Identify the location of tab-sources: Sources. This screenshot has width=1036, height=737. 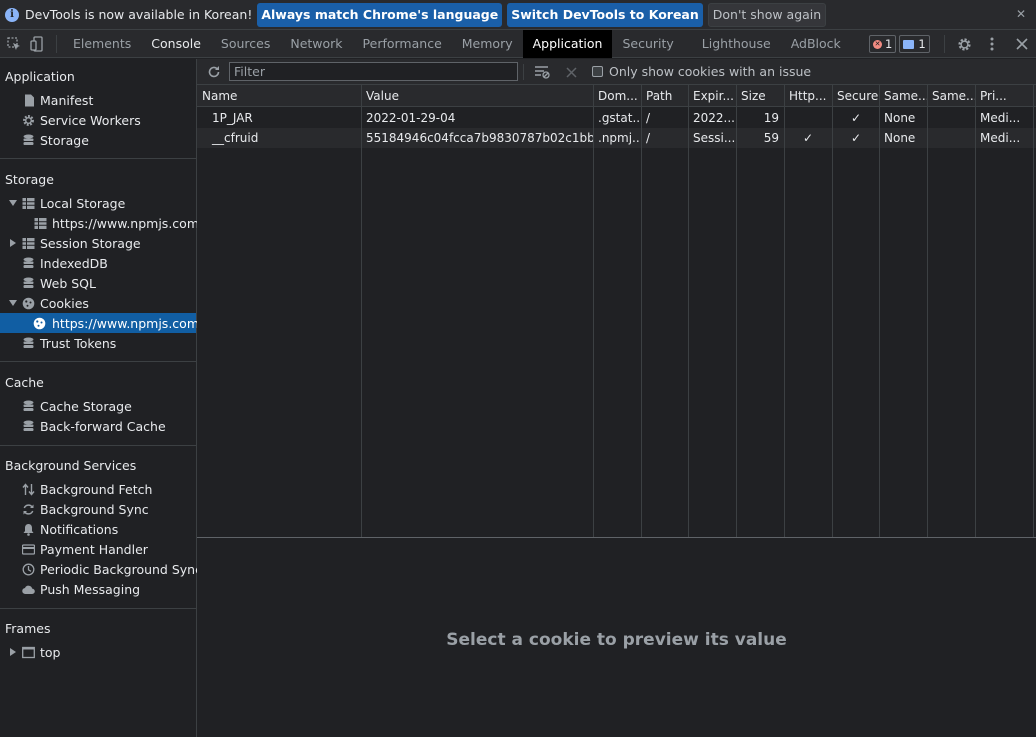
(245, 44).